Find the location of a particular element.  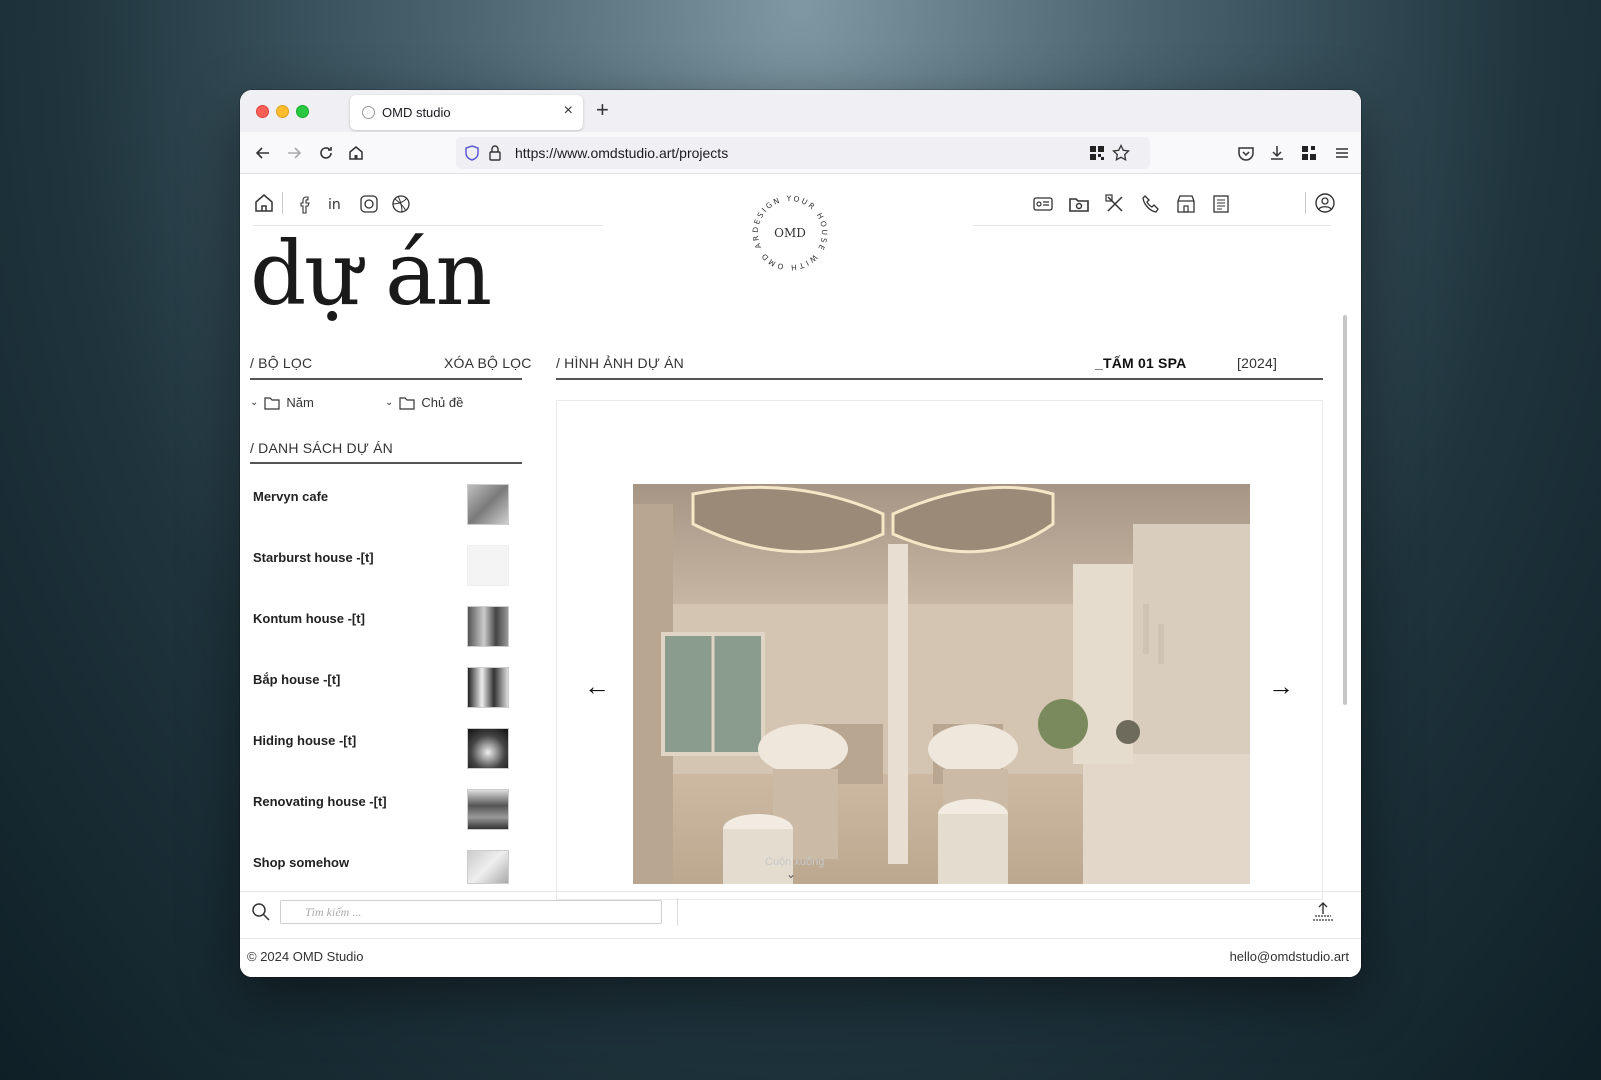

user-account-icon is located at coordinates (1325, 203).